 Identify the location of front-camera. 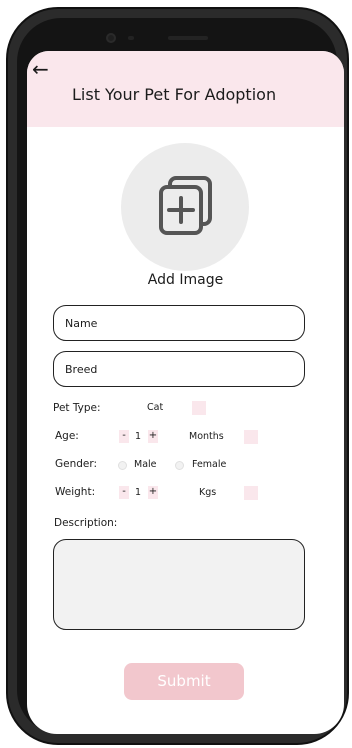
(111, 38).